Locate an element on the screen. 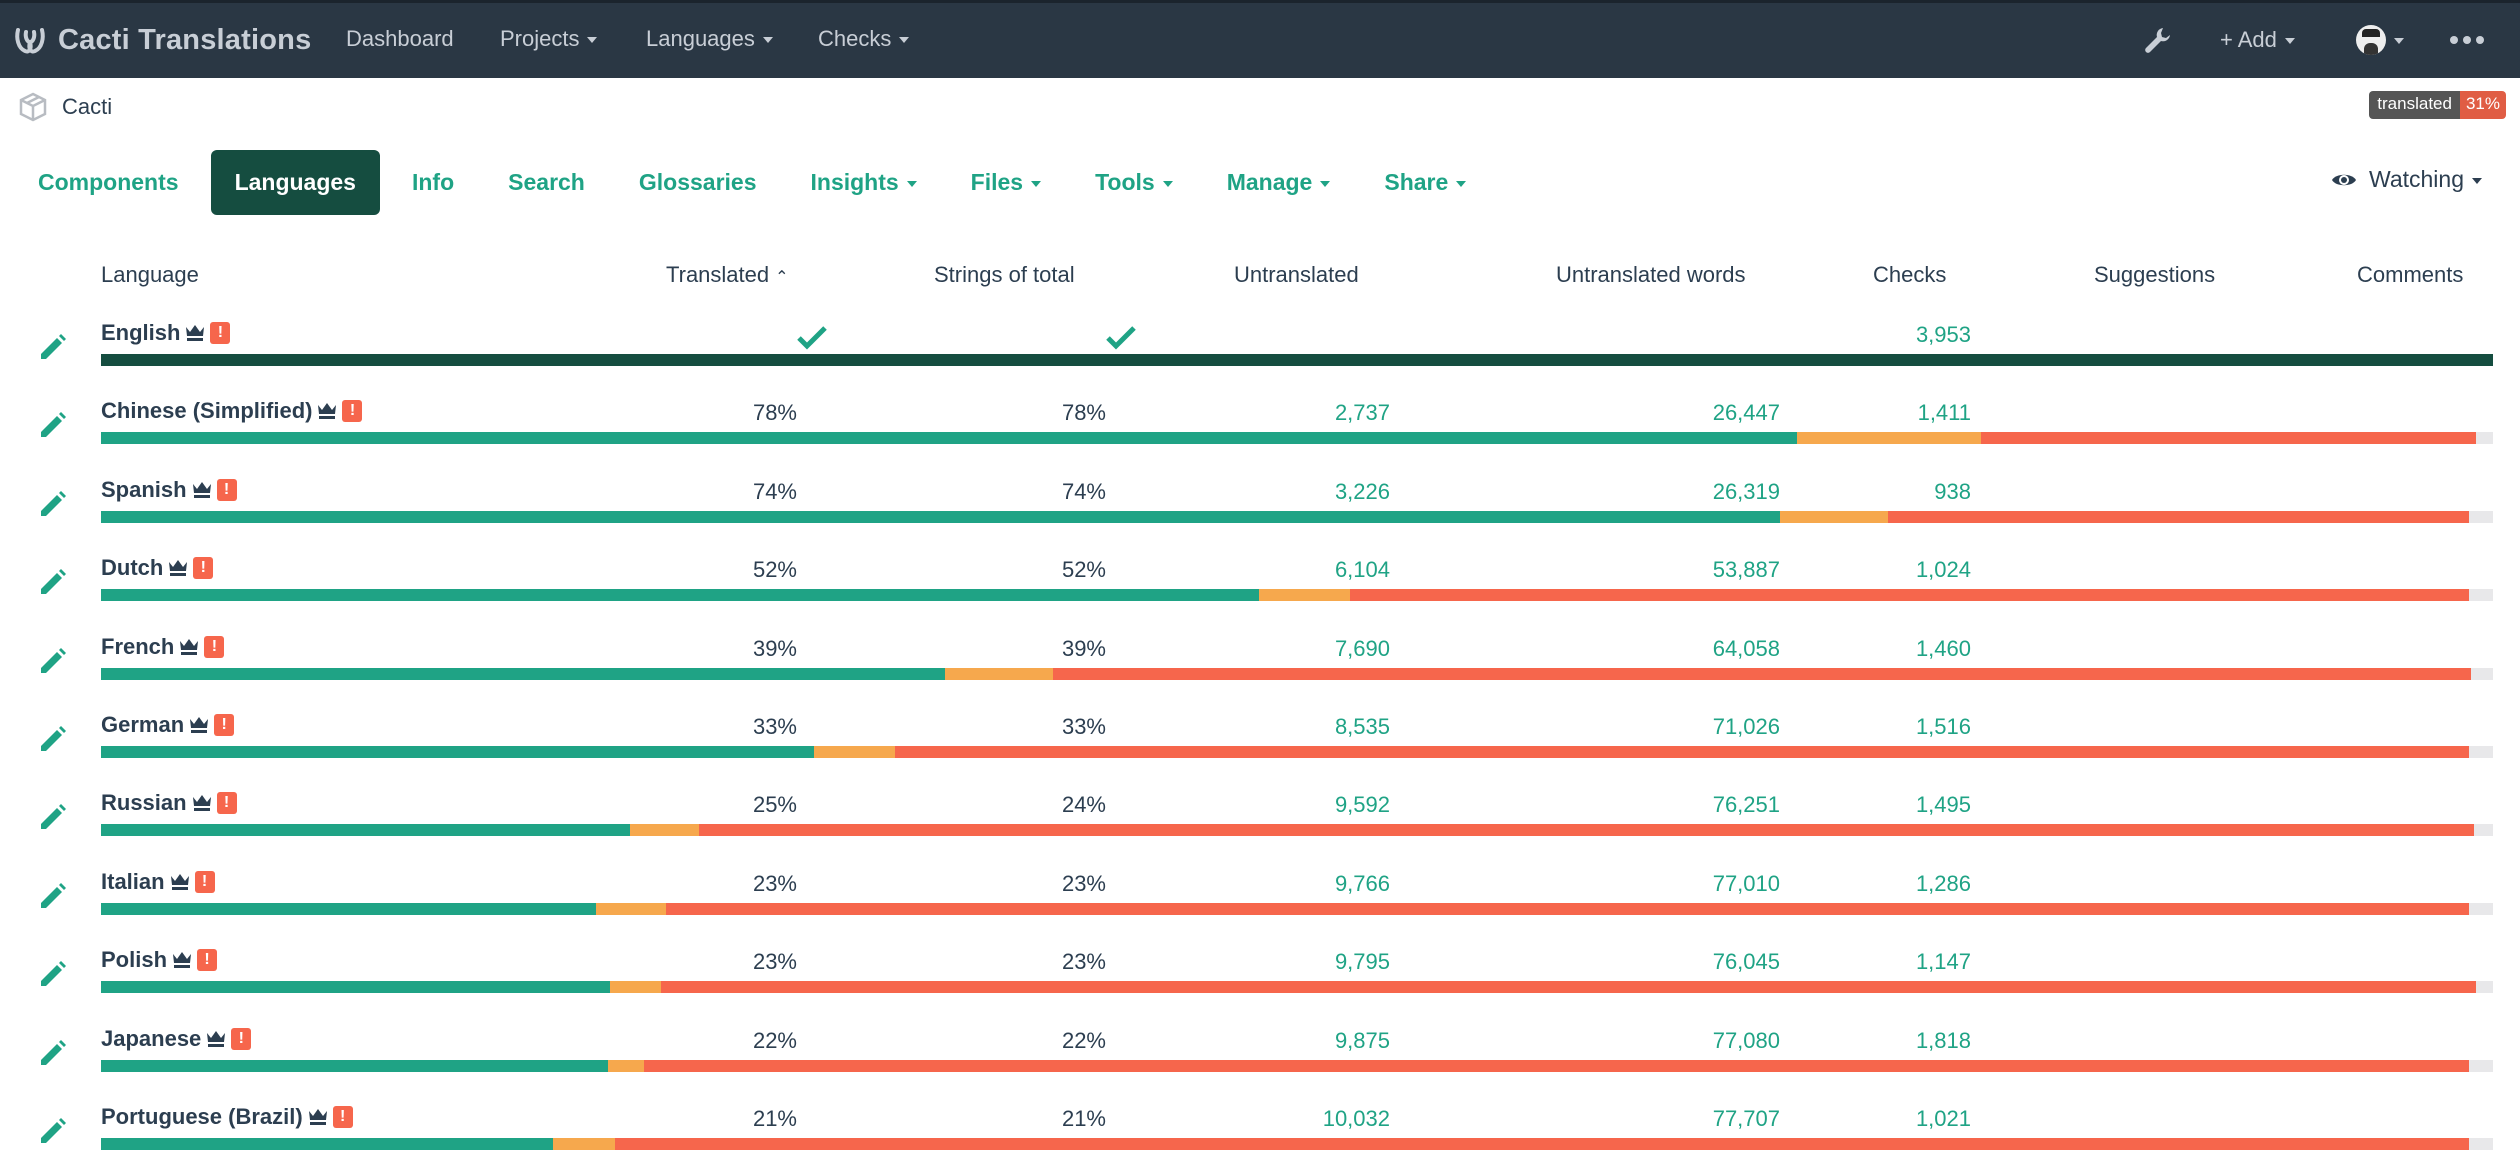 This screenshot has width=2520, height=1173. column-header-untranslated-words: Untranslated words is located at coordinates (1651, 275).